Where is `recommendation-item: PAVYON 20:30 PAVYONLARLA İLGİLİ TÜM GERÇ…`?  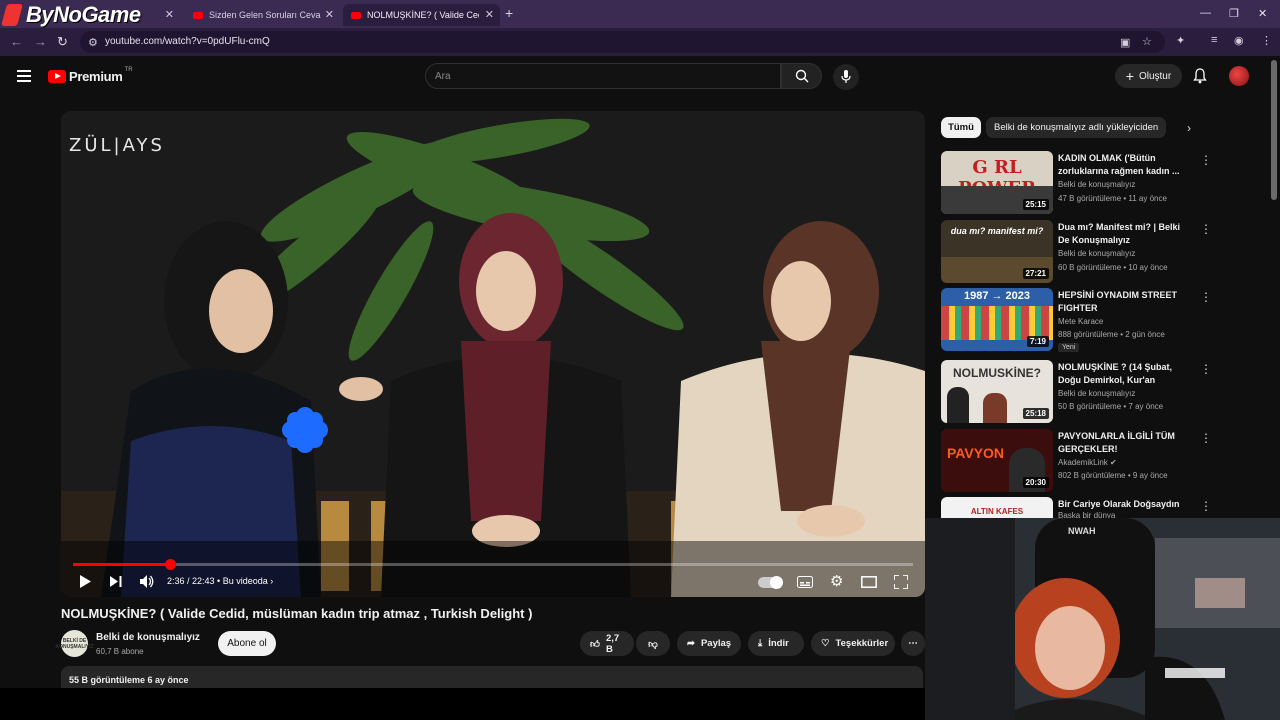 recommendation-item: PAVYON 20:30 PAVYONLARLA İLGİLİ TÜM GERÇ… is located at coordinates (1076, 461).